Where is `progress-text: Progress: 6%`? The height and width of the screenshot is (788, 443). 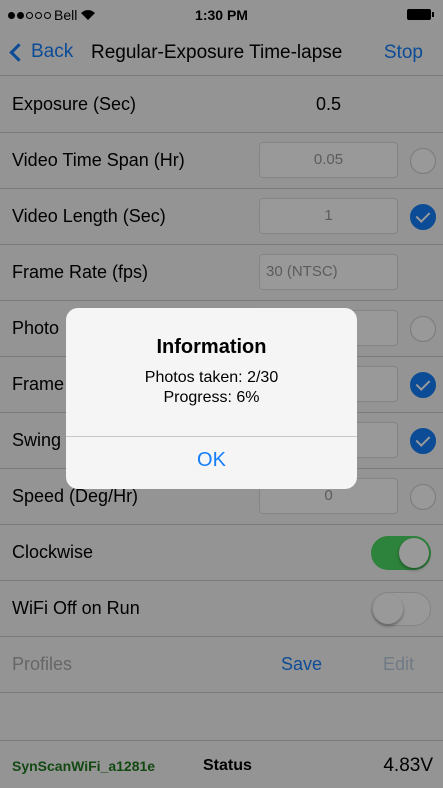 progress-text: Progress: 6% is located at coordinates (211, 397).